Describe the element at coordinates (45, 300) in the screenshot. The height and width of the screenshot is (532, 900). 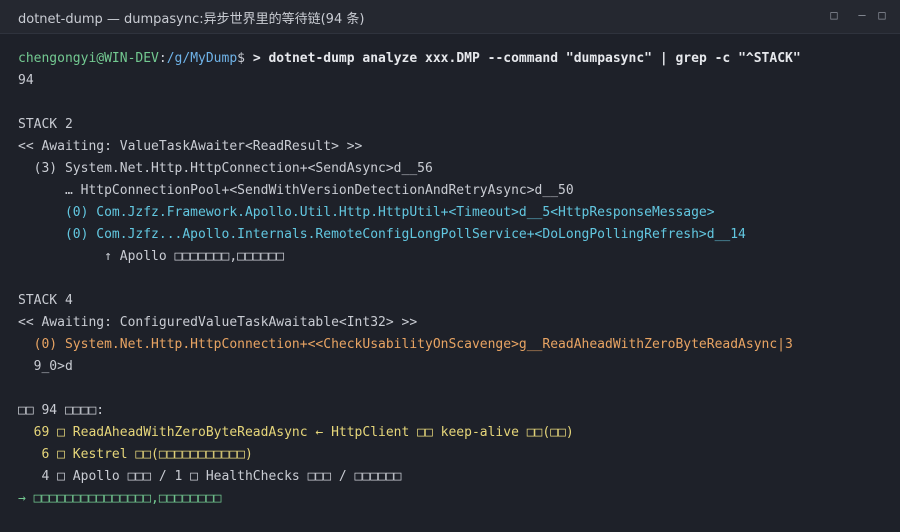
I see `stack4-header: STACK 4` at that location.